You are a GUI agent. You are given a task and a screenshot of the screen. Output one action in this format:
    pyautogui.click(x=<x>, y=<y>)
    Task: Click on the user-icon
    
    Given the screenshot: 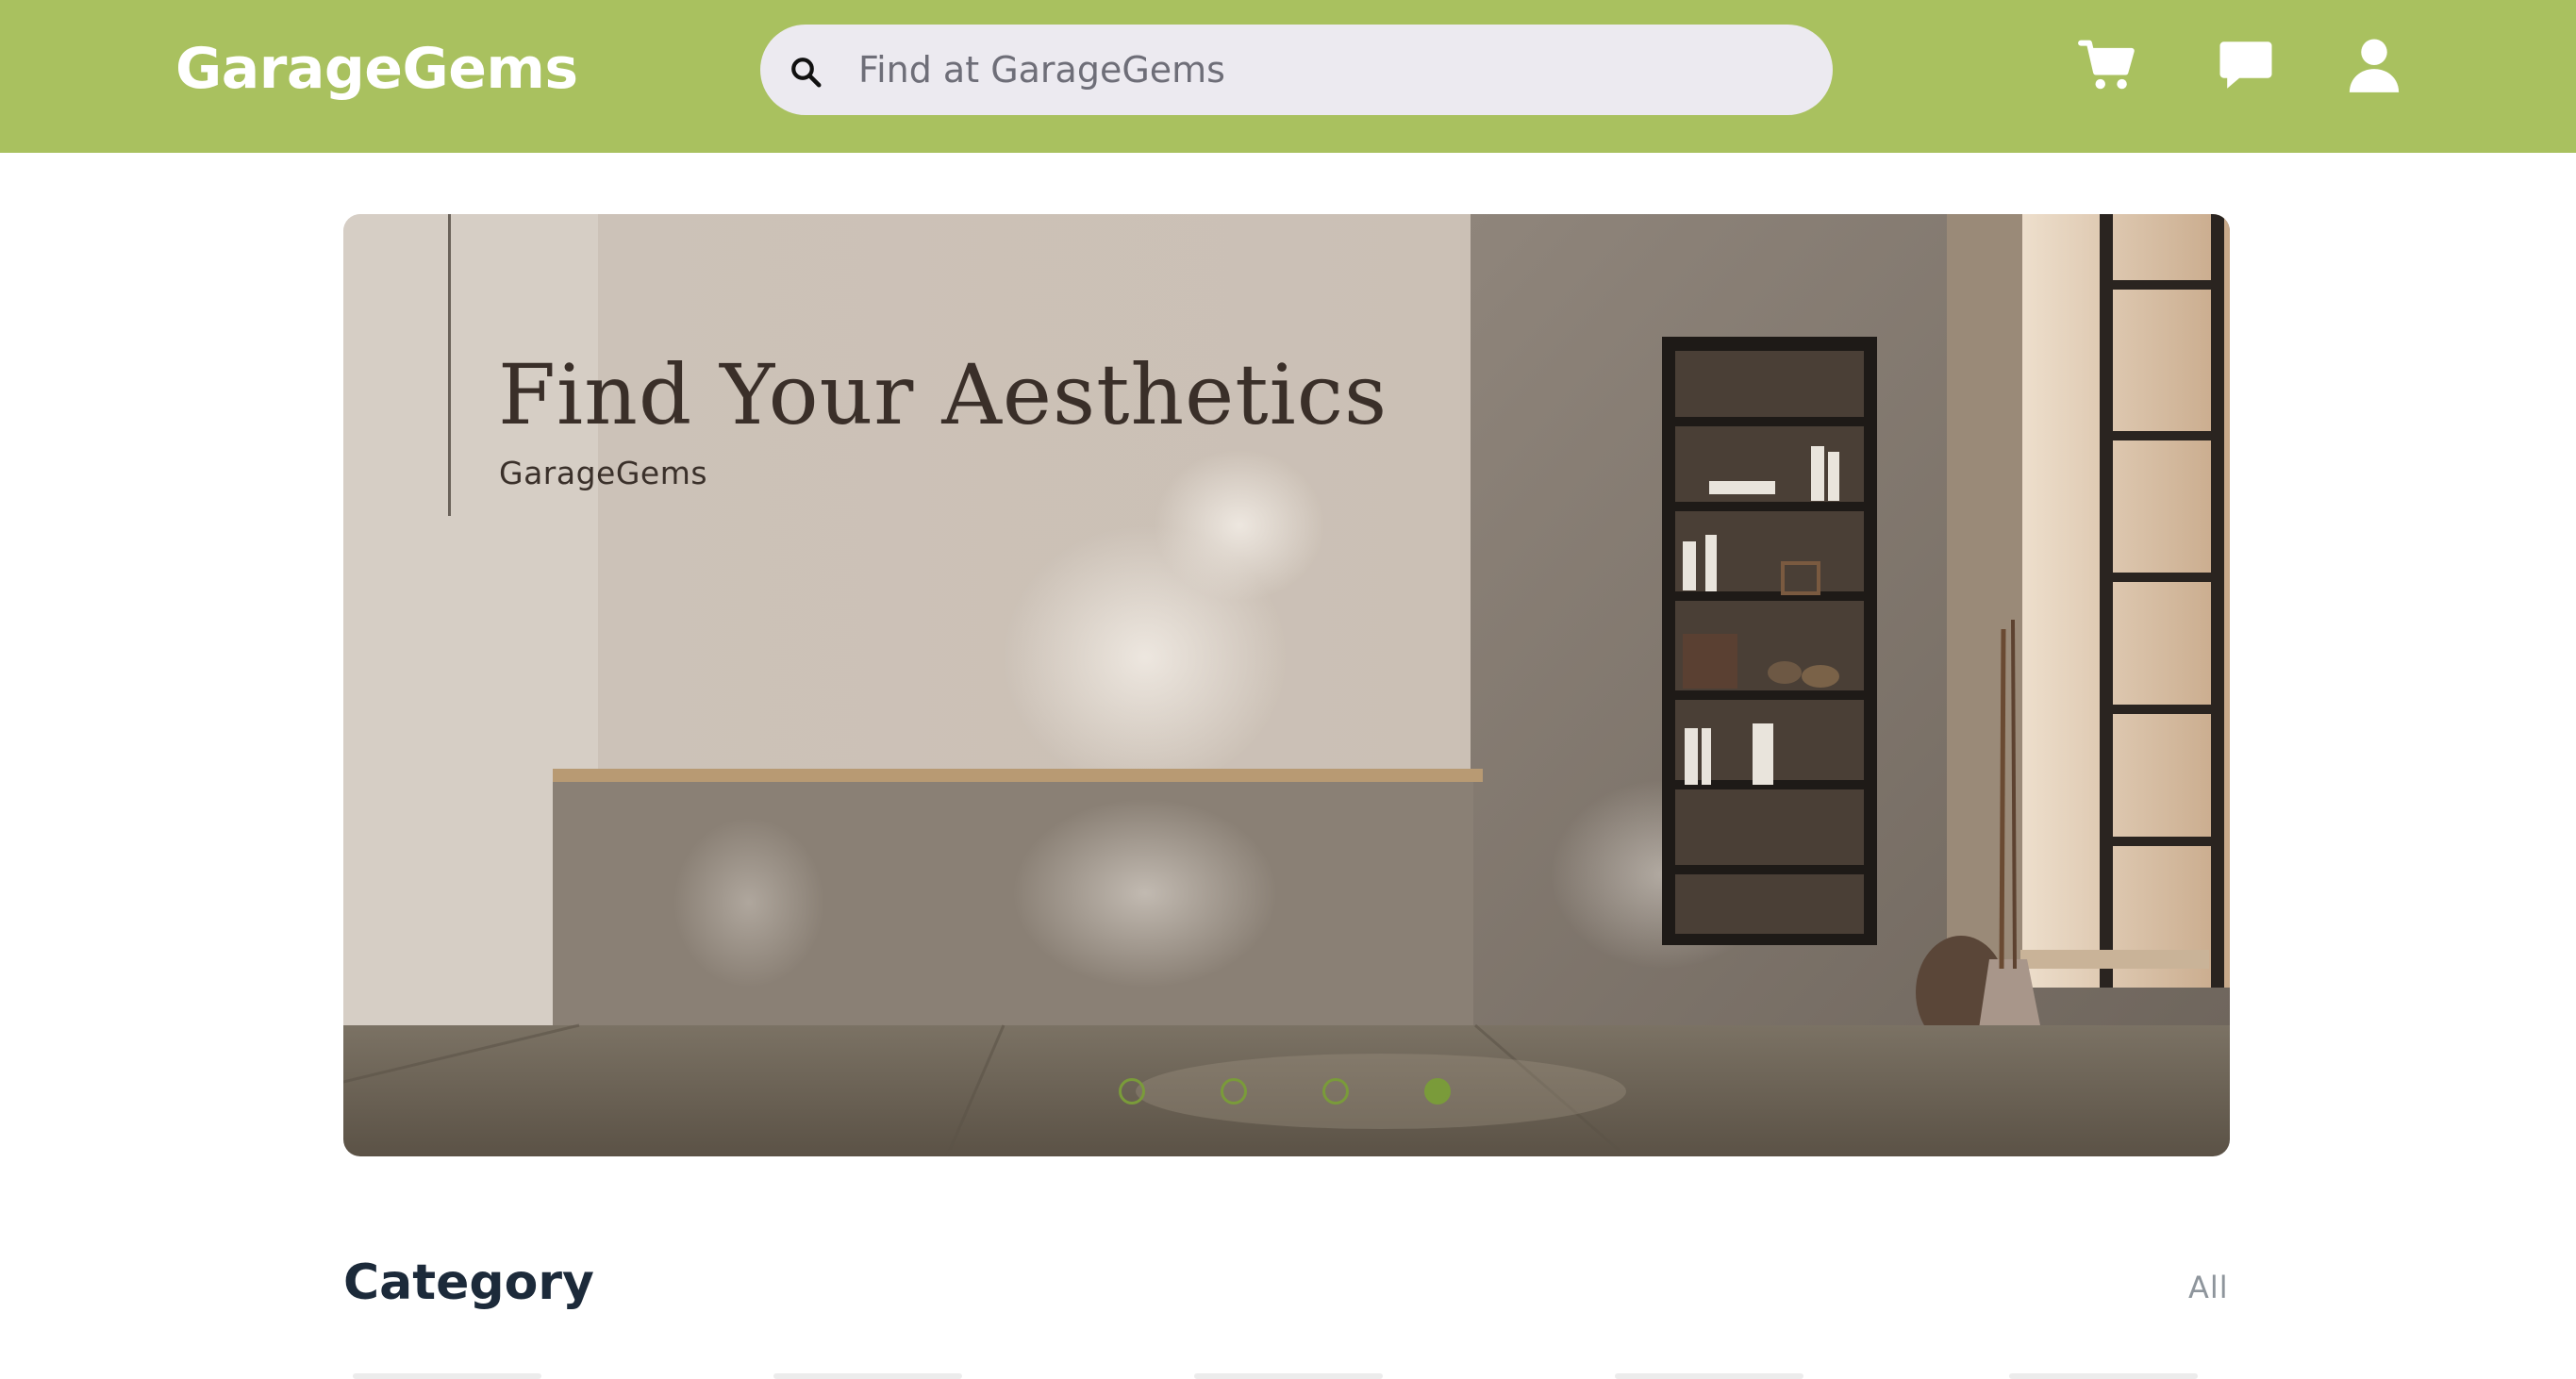 What is the action you would take?
    pyautogui.click(x=2374, y=65)
    